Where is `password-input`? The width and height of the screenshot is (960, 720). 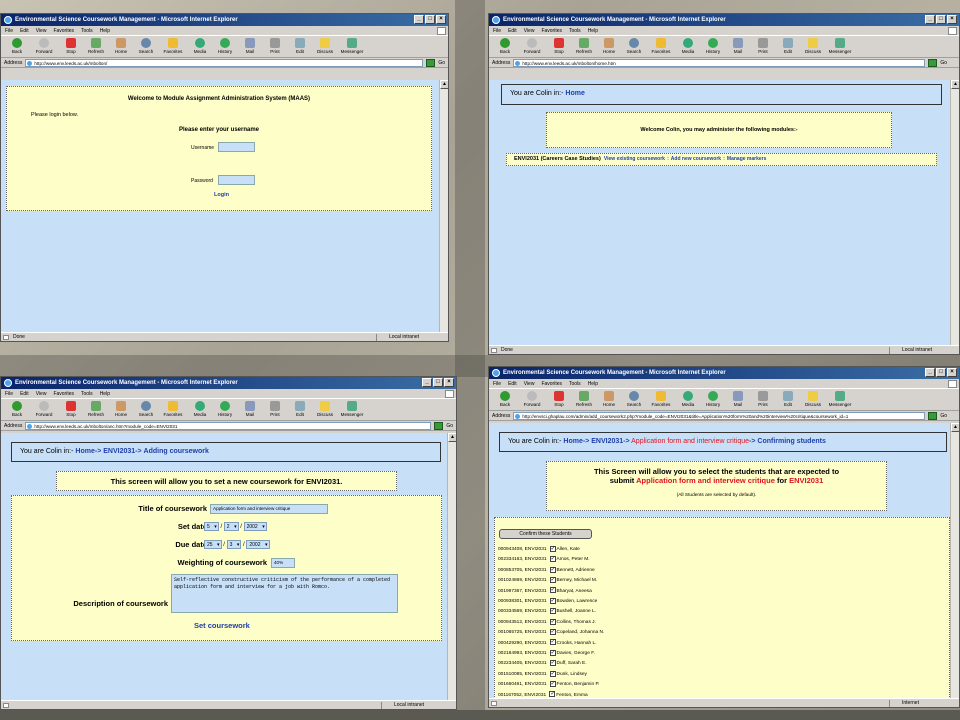 password-input is located at coordinates (236, 180).